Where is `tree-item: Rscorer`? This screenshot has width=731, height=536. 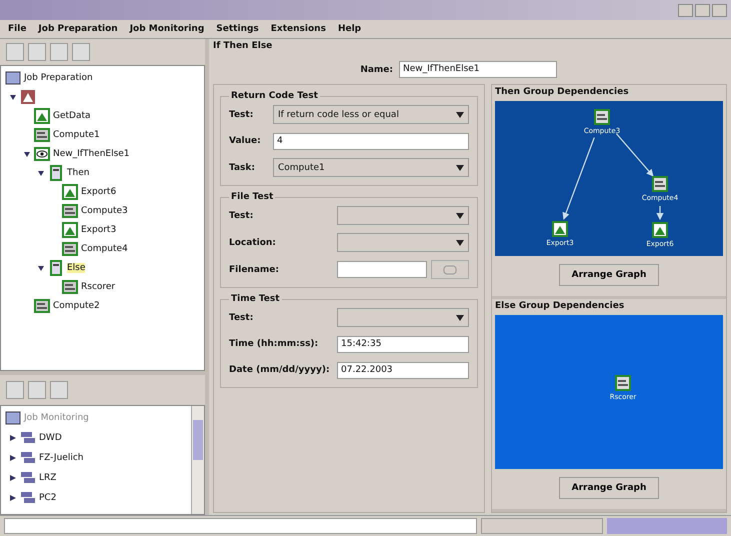 tree-item: Rscorer is located at coordinates (98, 287).